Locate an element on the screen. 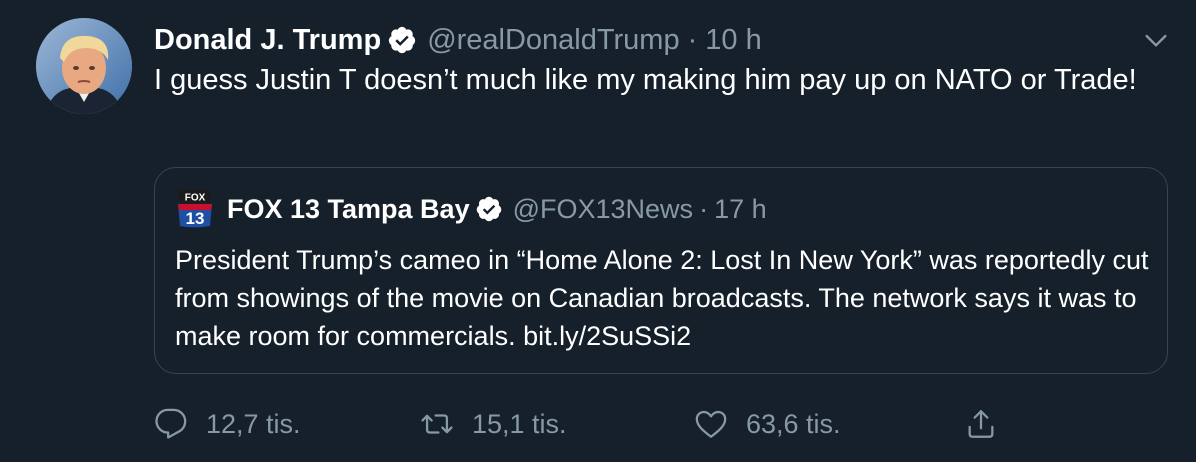  tweet-actions: 12,7 tis. 15,1 tis. 63,6 tis. is located at coordinates (604, 424).